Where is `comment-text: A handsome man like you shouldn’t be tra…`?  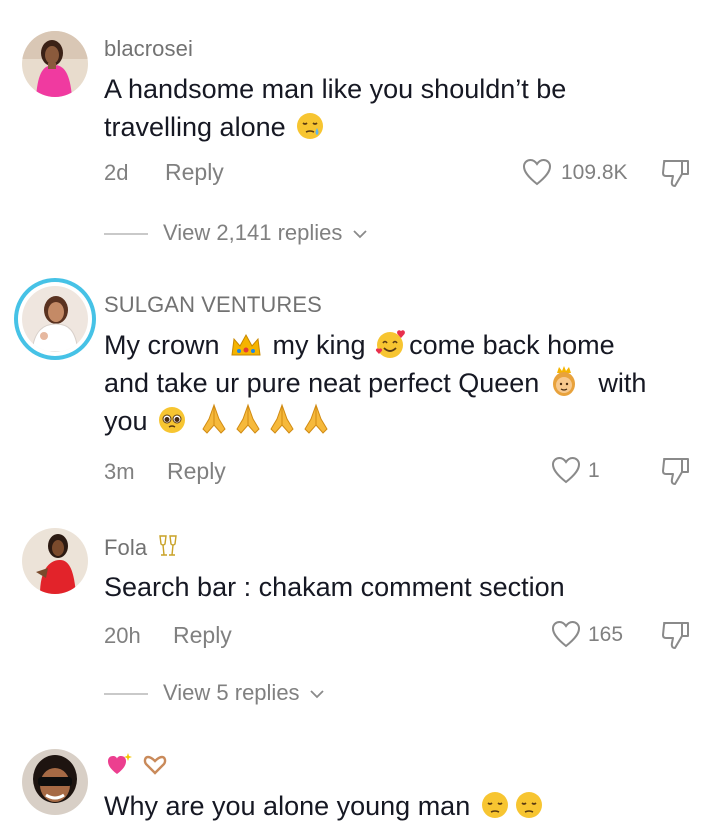
comment-text: A handsome man like you shouldn’t be tra… is located at coordinates (404, 108).